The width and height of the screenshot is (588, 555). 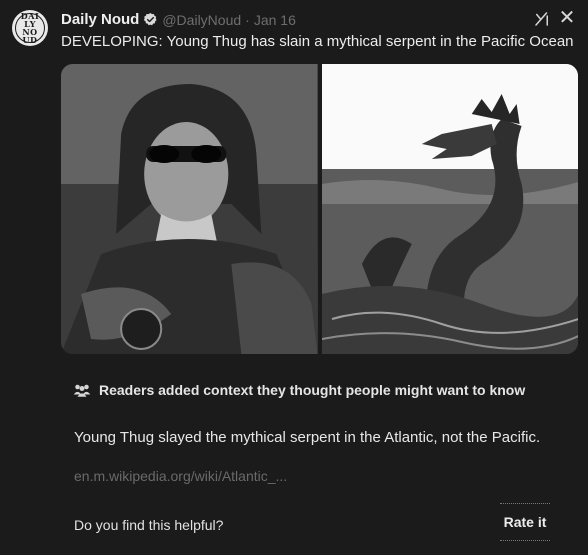 I want to click on avatar: DAILY NOUD, so click(x=30, y=28).